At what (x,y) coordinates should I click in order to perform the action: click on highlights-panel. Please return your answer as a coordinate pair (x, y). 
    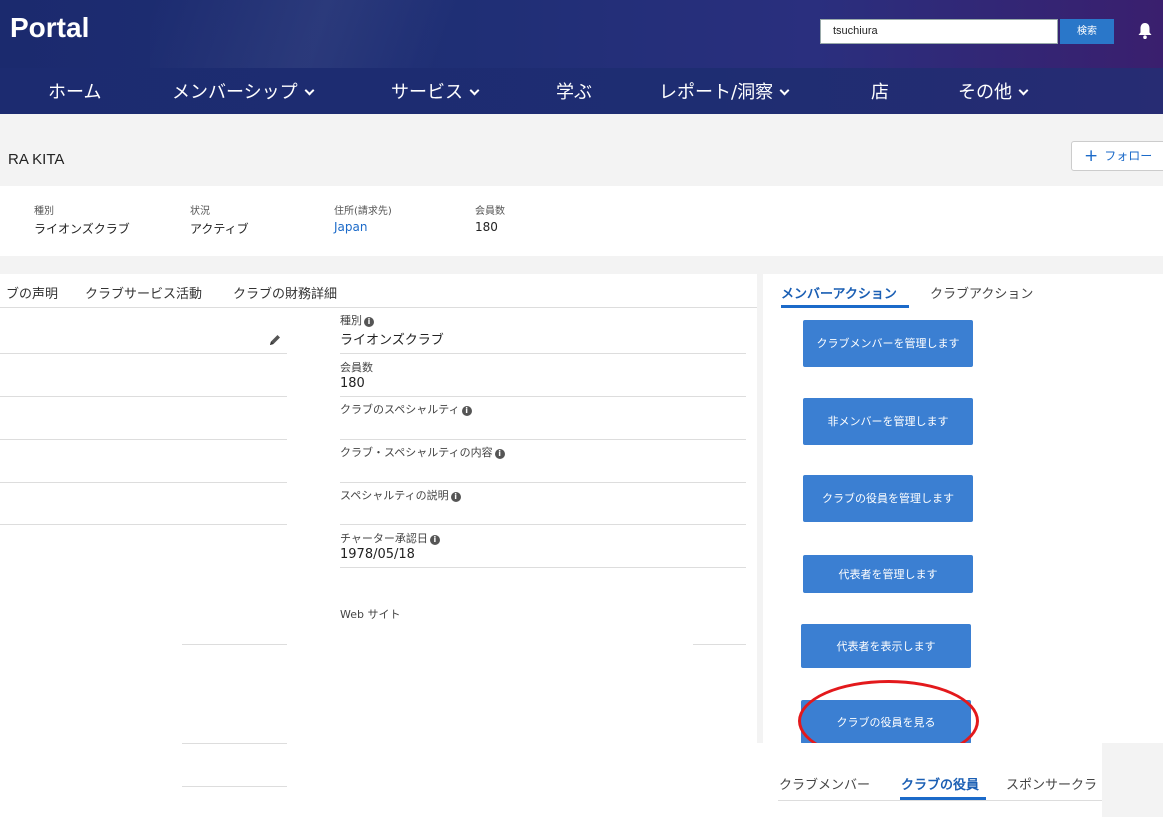
    Looking at the image, I should click on (581, 221).